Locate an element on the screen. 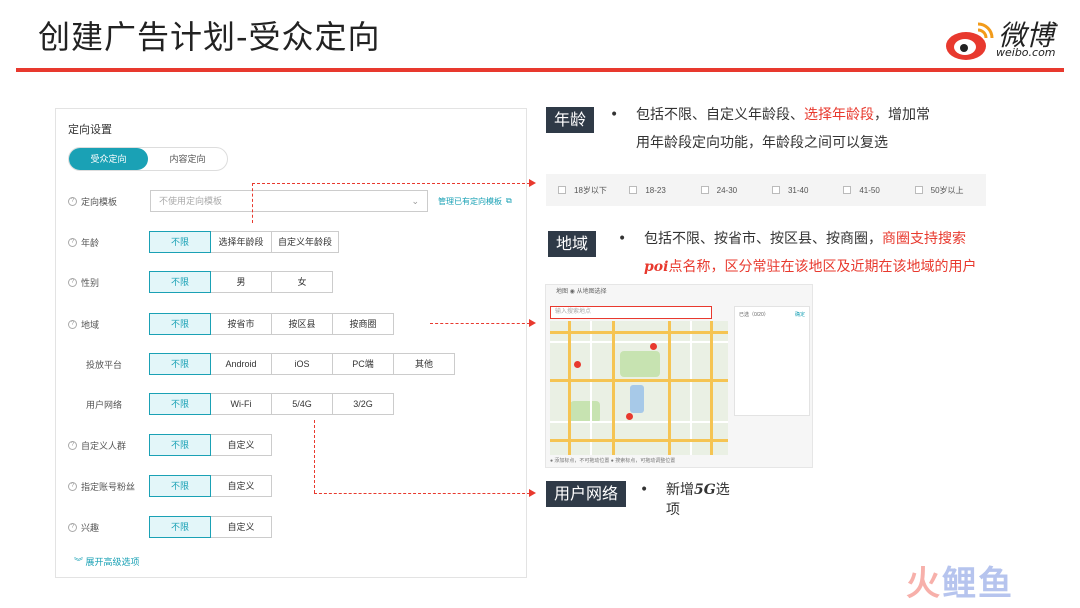 Image resolution: width=1080 pixels, height=608 pixels. map-legend: ● 添加标点，不可拖动位置 ● 搜索标点，可拖动调整位置 is located at coordinates (613, 461).